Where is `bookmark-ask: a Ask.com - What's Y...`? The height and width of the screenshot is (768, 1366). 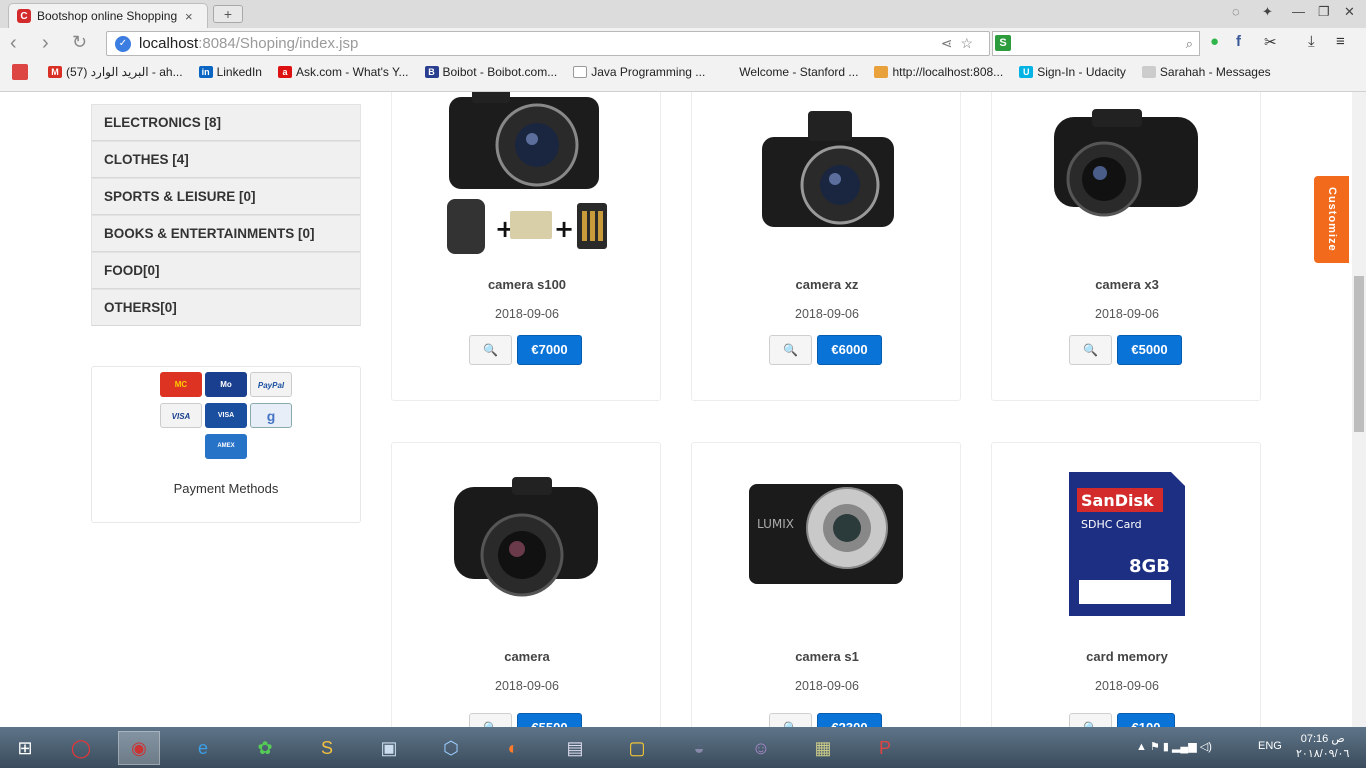
bookmark-ask: a Ask.com - What's Y... is located at coordinates (343, 72).